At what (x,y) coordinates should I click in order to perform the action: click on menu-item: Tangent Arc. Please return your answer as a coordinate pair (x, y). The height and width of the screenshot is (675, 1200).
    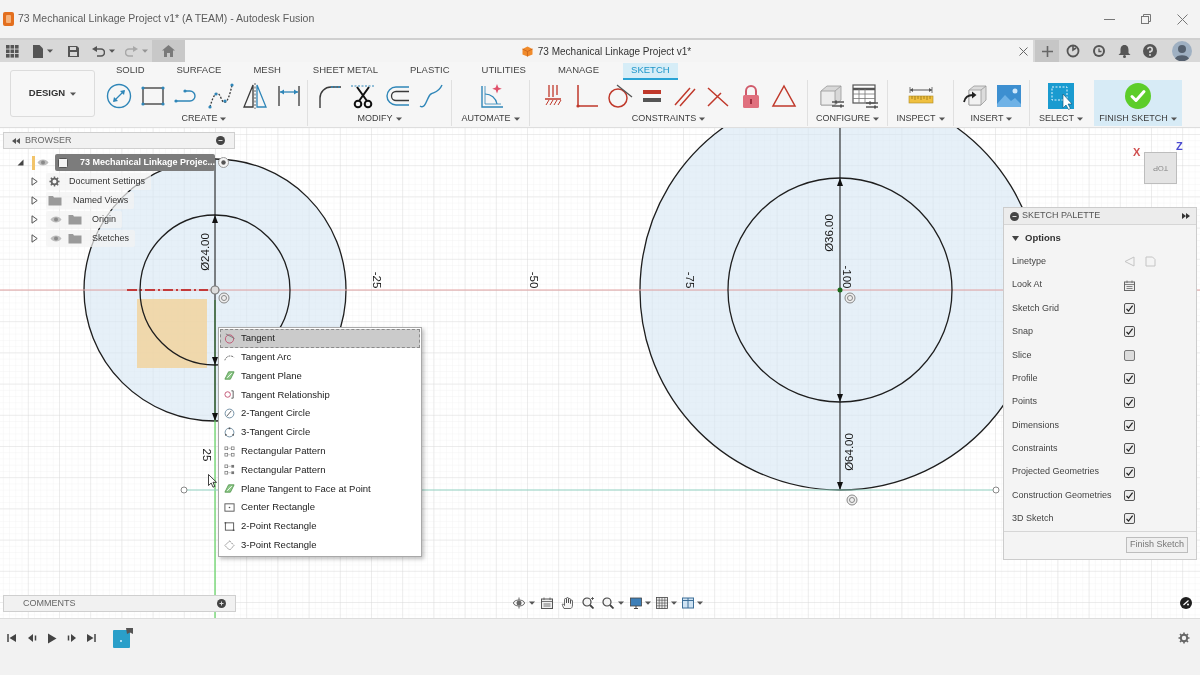
    Looking at the image, I should click on (320, 357).